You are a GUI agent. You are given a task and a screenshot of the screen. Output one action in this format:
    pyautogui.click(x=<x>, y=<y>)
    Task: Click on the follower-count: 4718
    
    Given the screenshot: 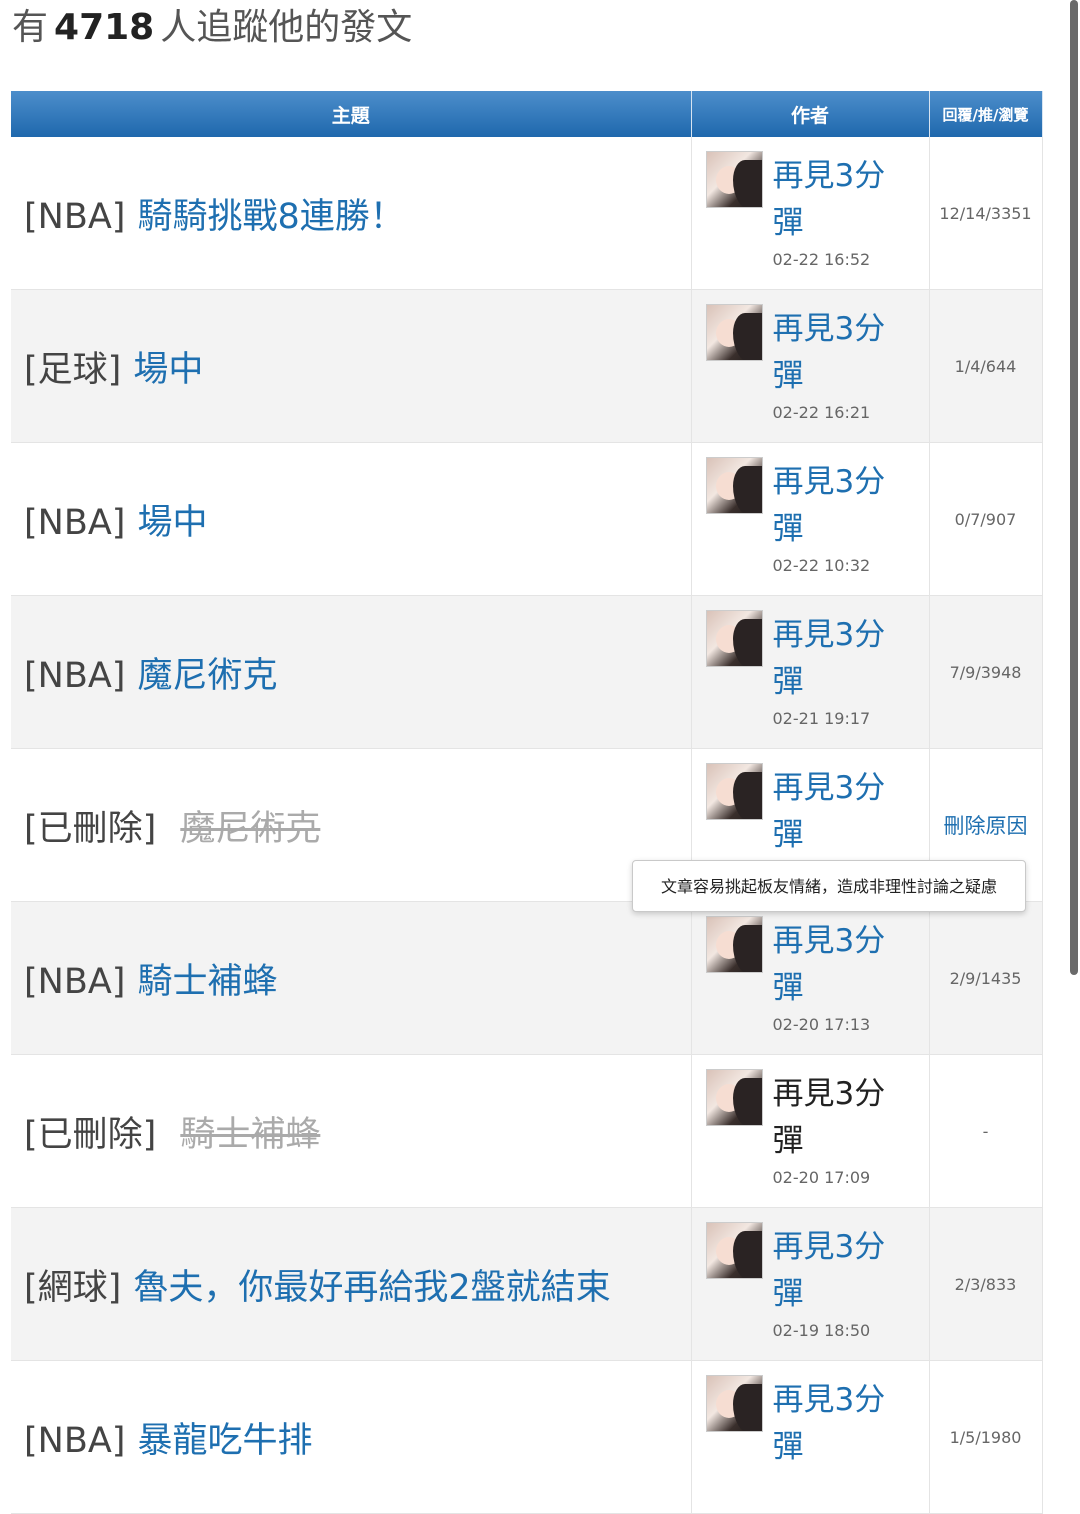 What is the action you would take?
    pyautogui.click(x=104, y=27)
    